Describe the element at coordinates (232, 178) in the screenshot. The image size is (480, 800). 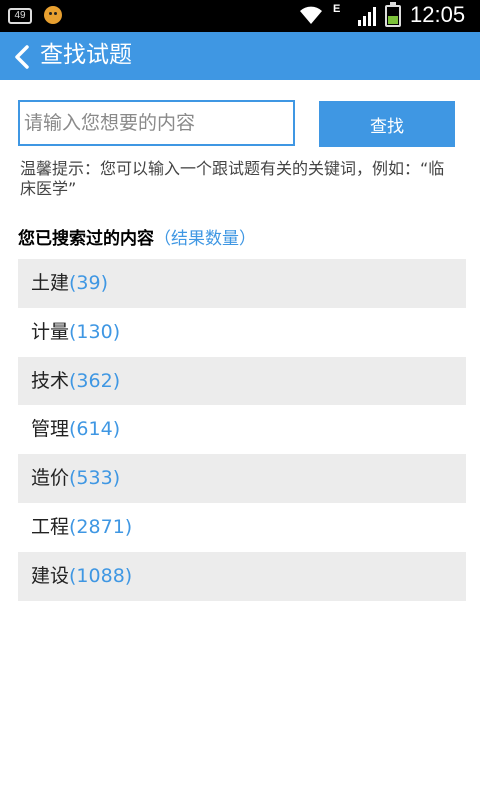
I see `hint-text: 温馨提示：您可以输入一个跟试题有关的关键词，例如：“临床医学”` at that location.